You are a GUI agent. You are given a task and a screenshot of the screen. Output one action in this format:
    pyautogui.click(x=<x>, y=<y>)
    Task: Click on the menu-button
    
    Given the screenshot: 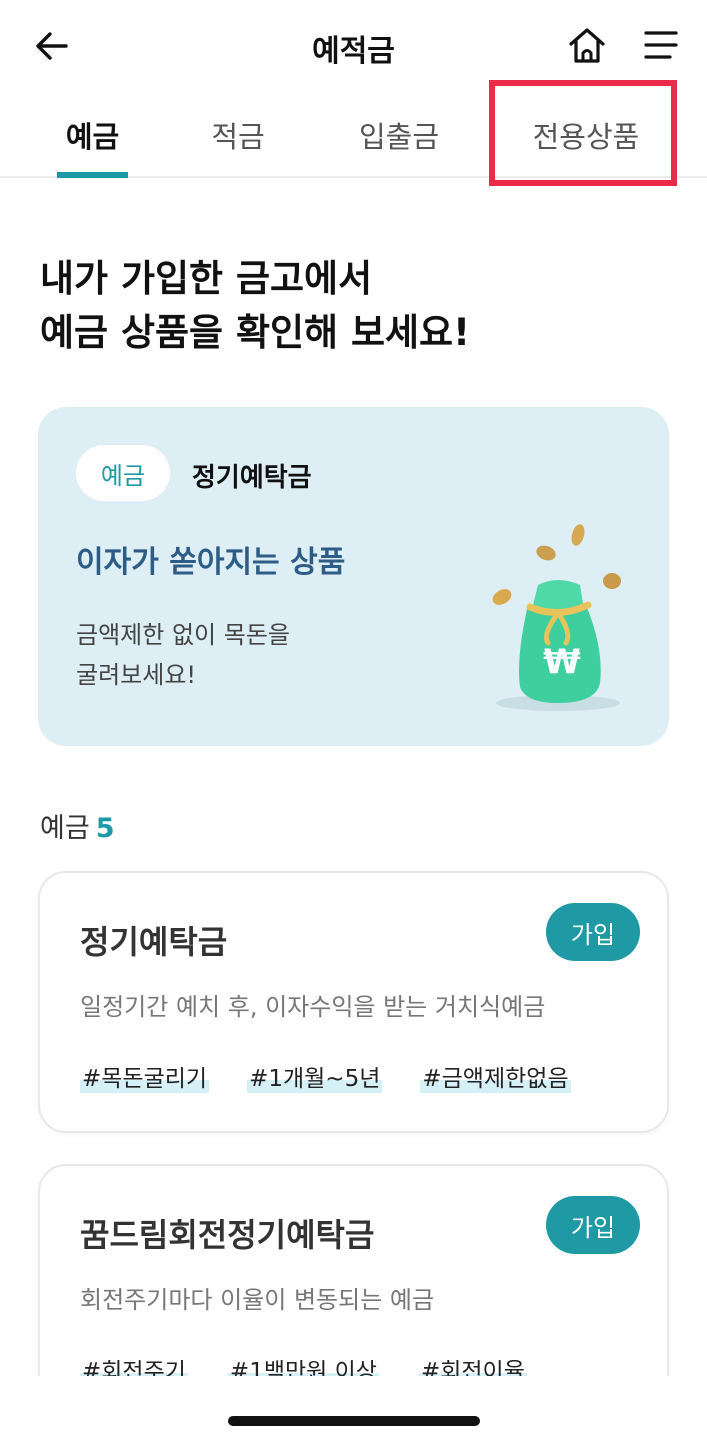 What is the action you would take?
    pyautogui.click(x=661, y=45)
    